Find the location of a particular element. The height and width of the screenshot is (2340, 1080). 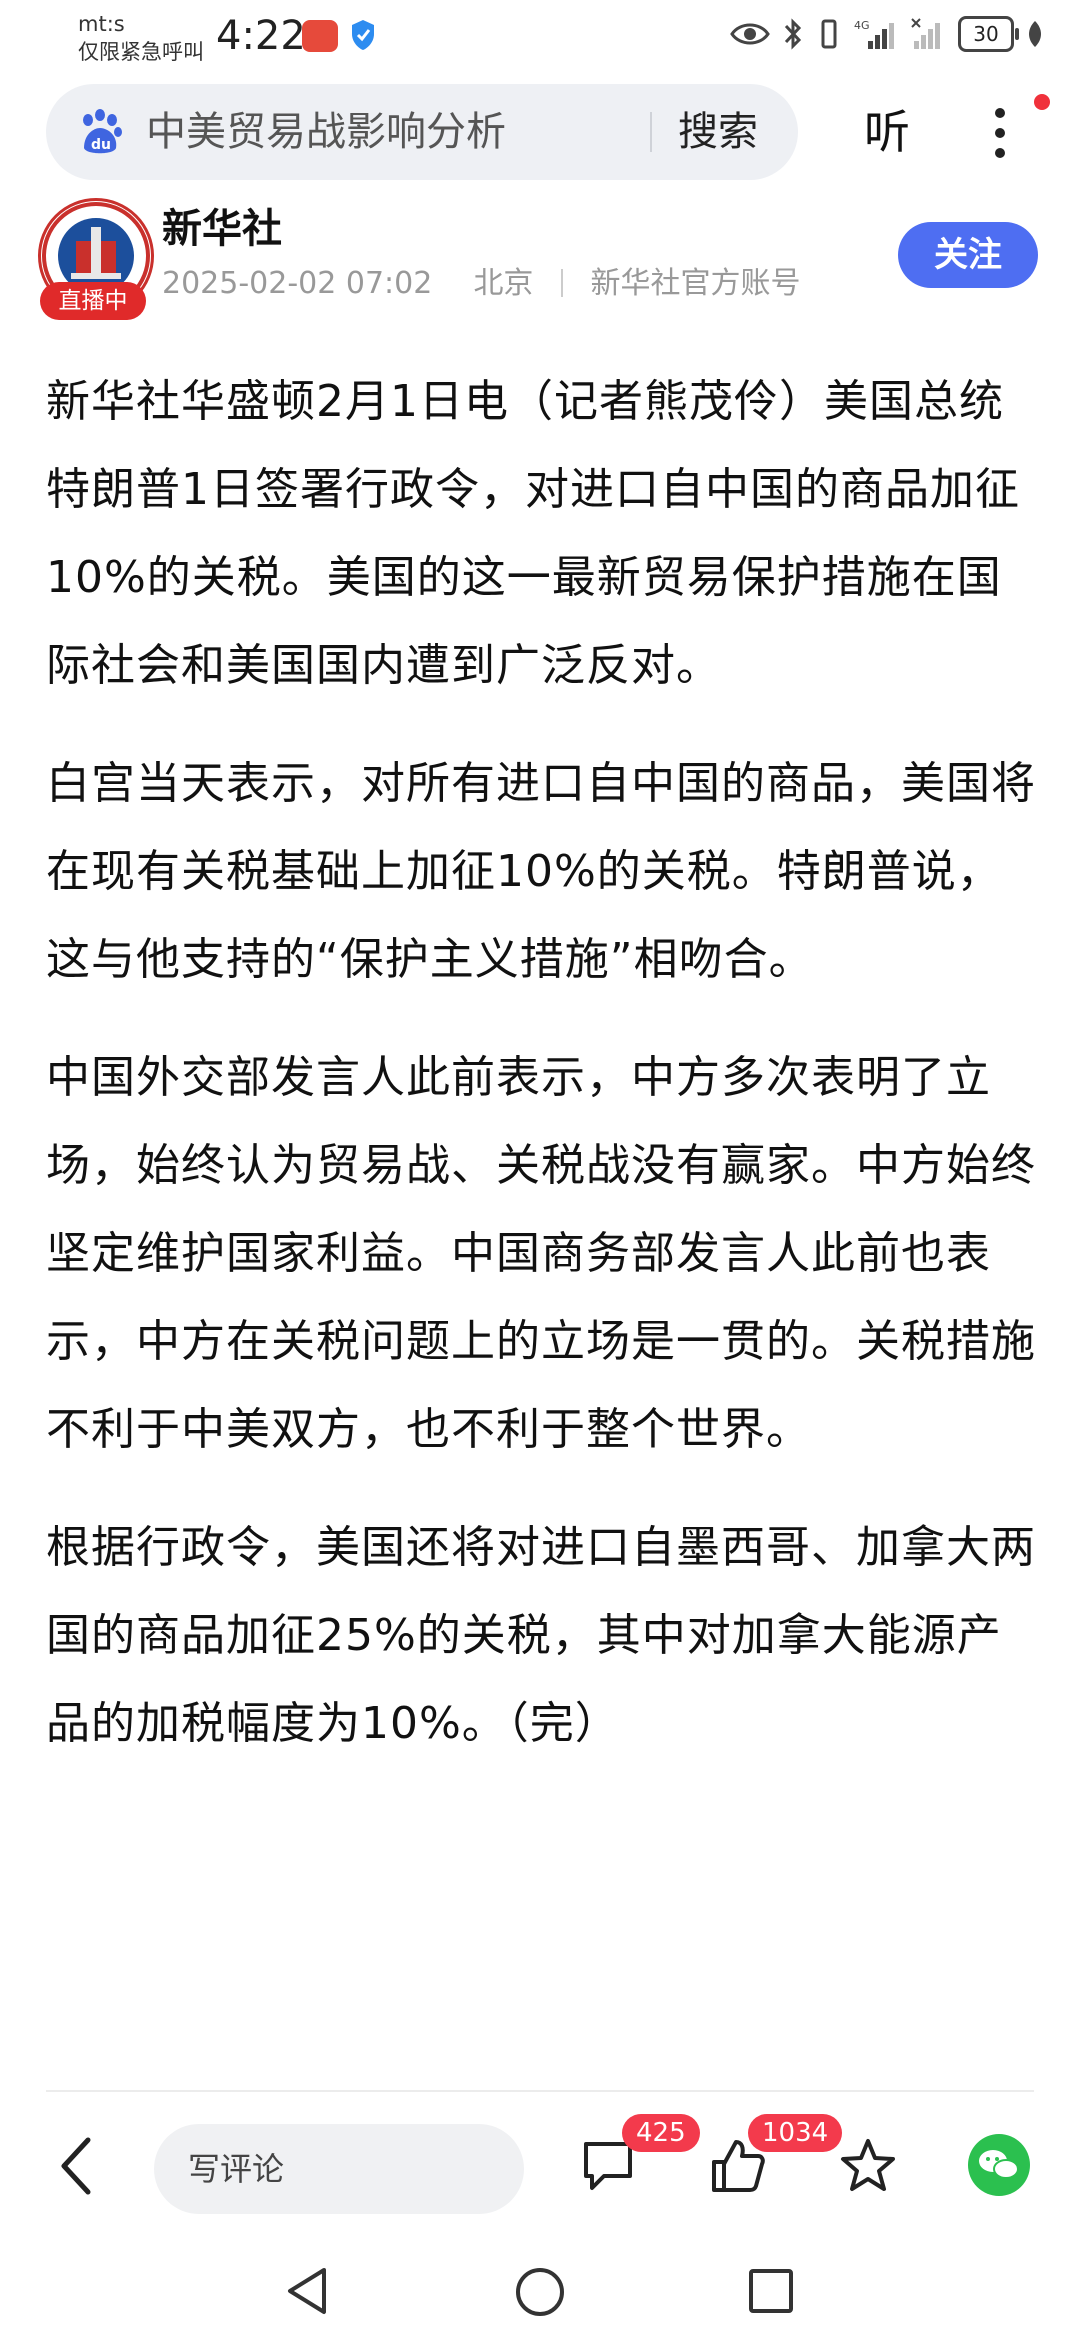

article-divider is located at coordinates (540, 2091).